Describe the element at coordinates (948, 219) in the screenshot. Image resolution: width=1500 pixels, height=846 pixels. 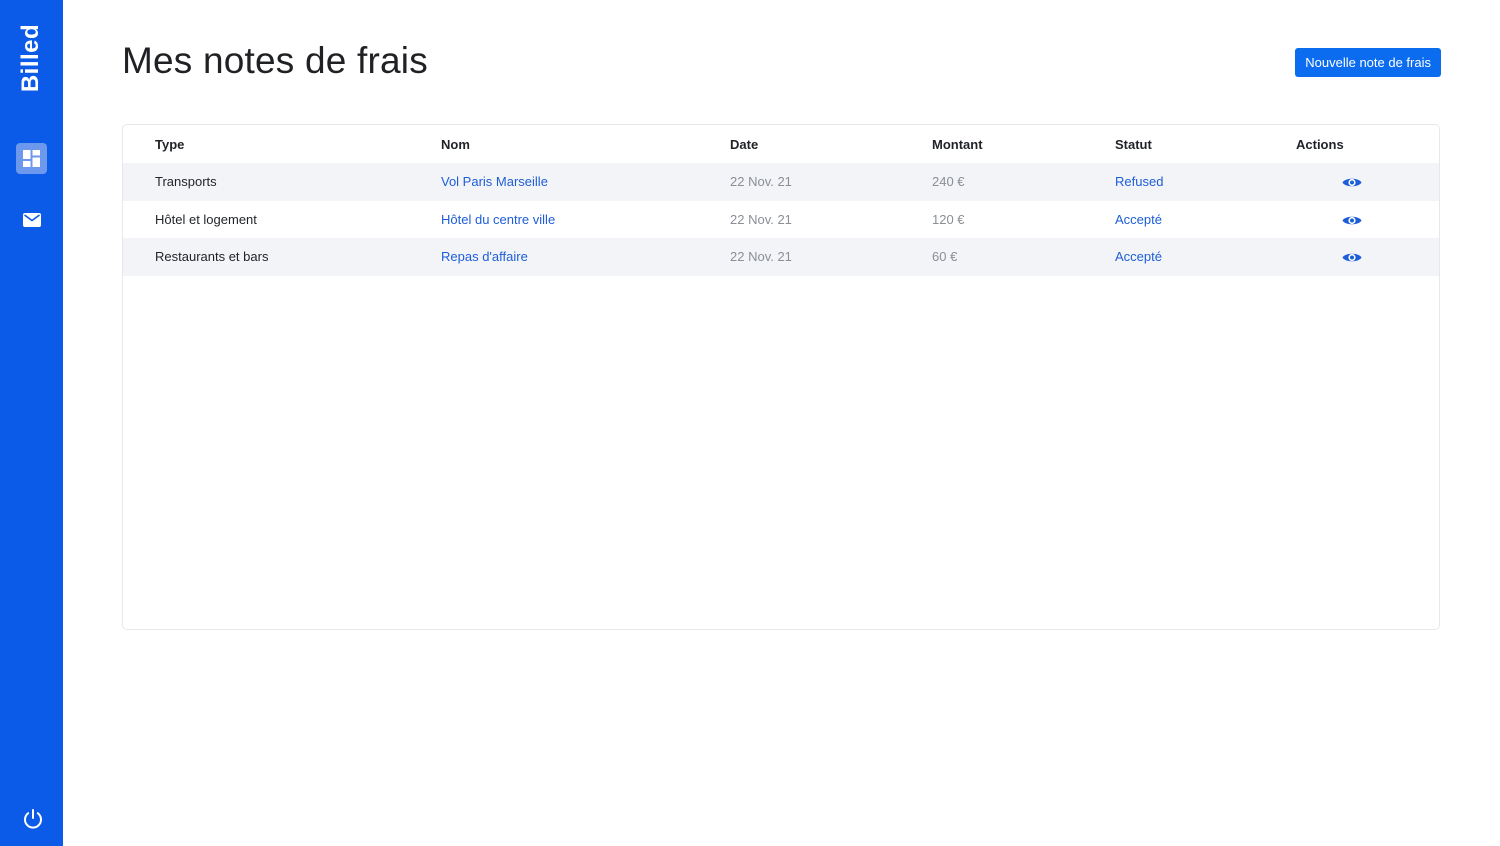
I see `cell-montant: 120 €` at that location.